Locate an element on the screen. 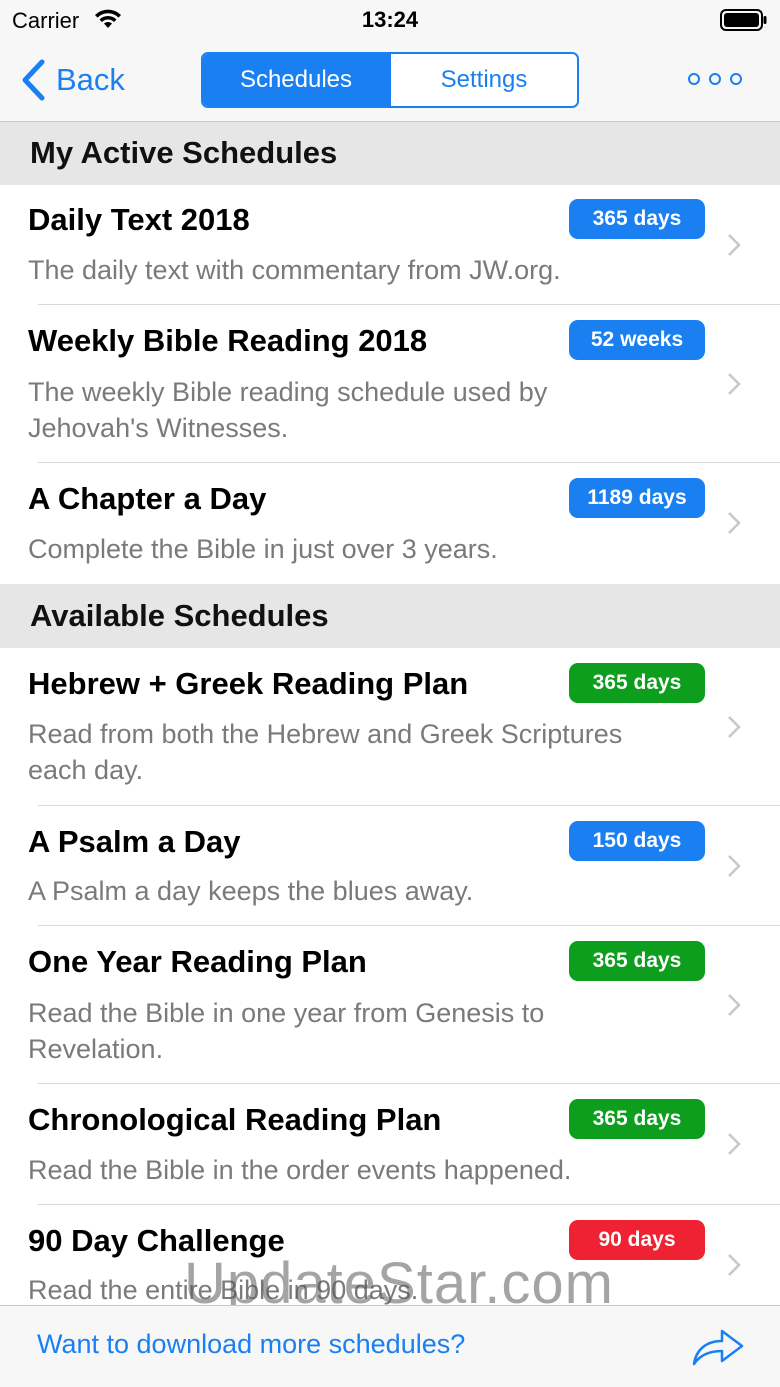 The image size is (780, 1387). battery-icon is located at coordinates (743, 20).